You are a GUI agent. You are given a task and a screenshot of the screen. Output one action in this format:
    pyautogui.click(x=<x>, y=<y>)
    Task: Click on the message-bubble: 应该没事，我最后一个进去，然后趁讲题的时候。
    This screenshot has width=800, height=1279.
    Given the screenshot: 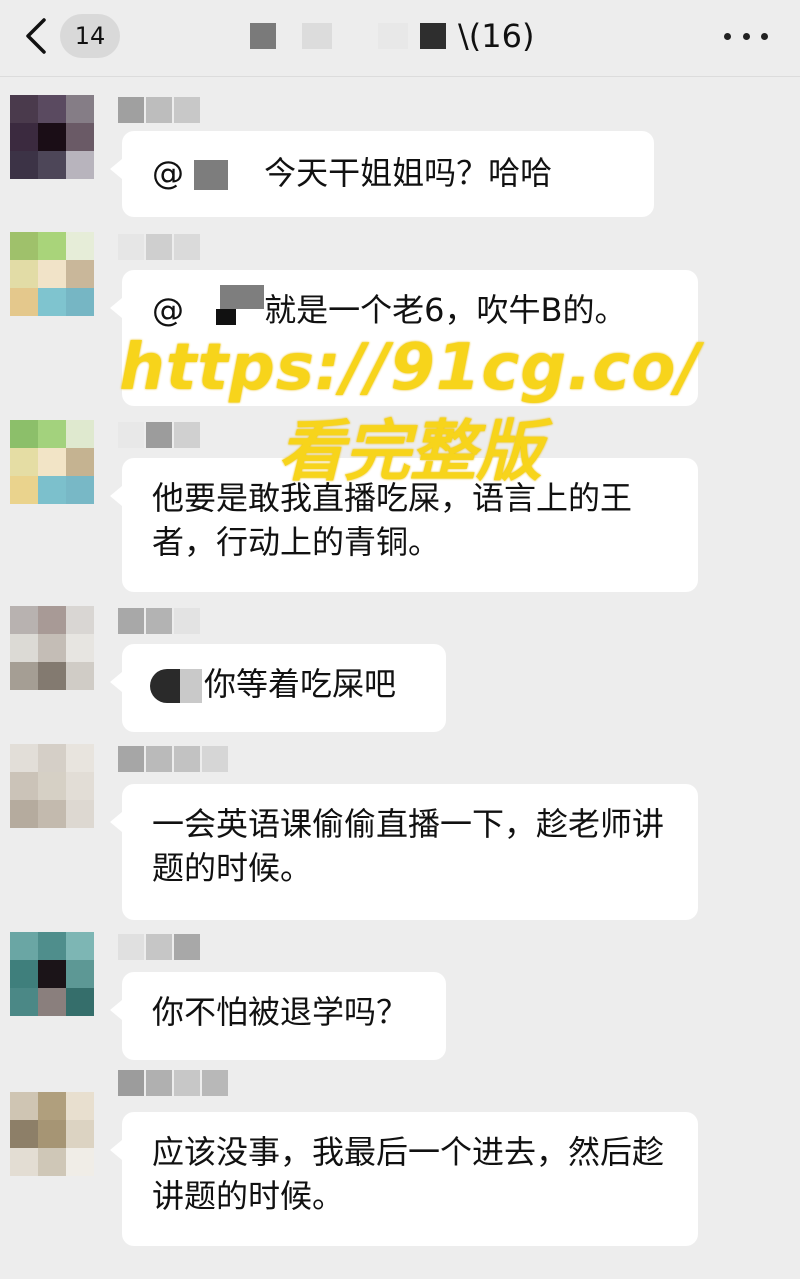 What is the action you would take?
    pyautogui.click(x=404, y=1179)
    